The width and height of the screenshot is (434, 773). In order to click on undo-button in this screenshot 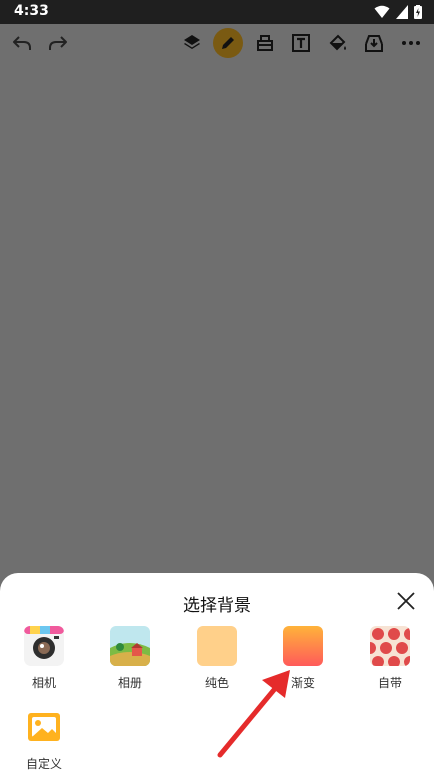, I will do `click(22, 43)`.